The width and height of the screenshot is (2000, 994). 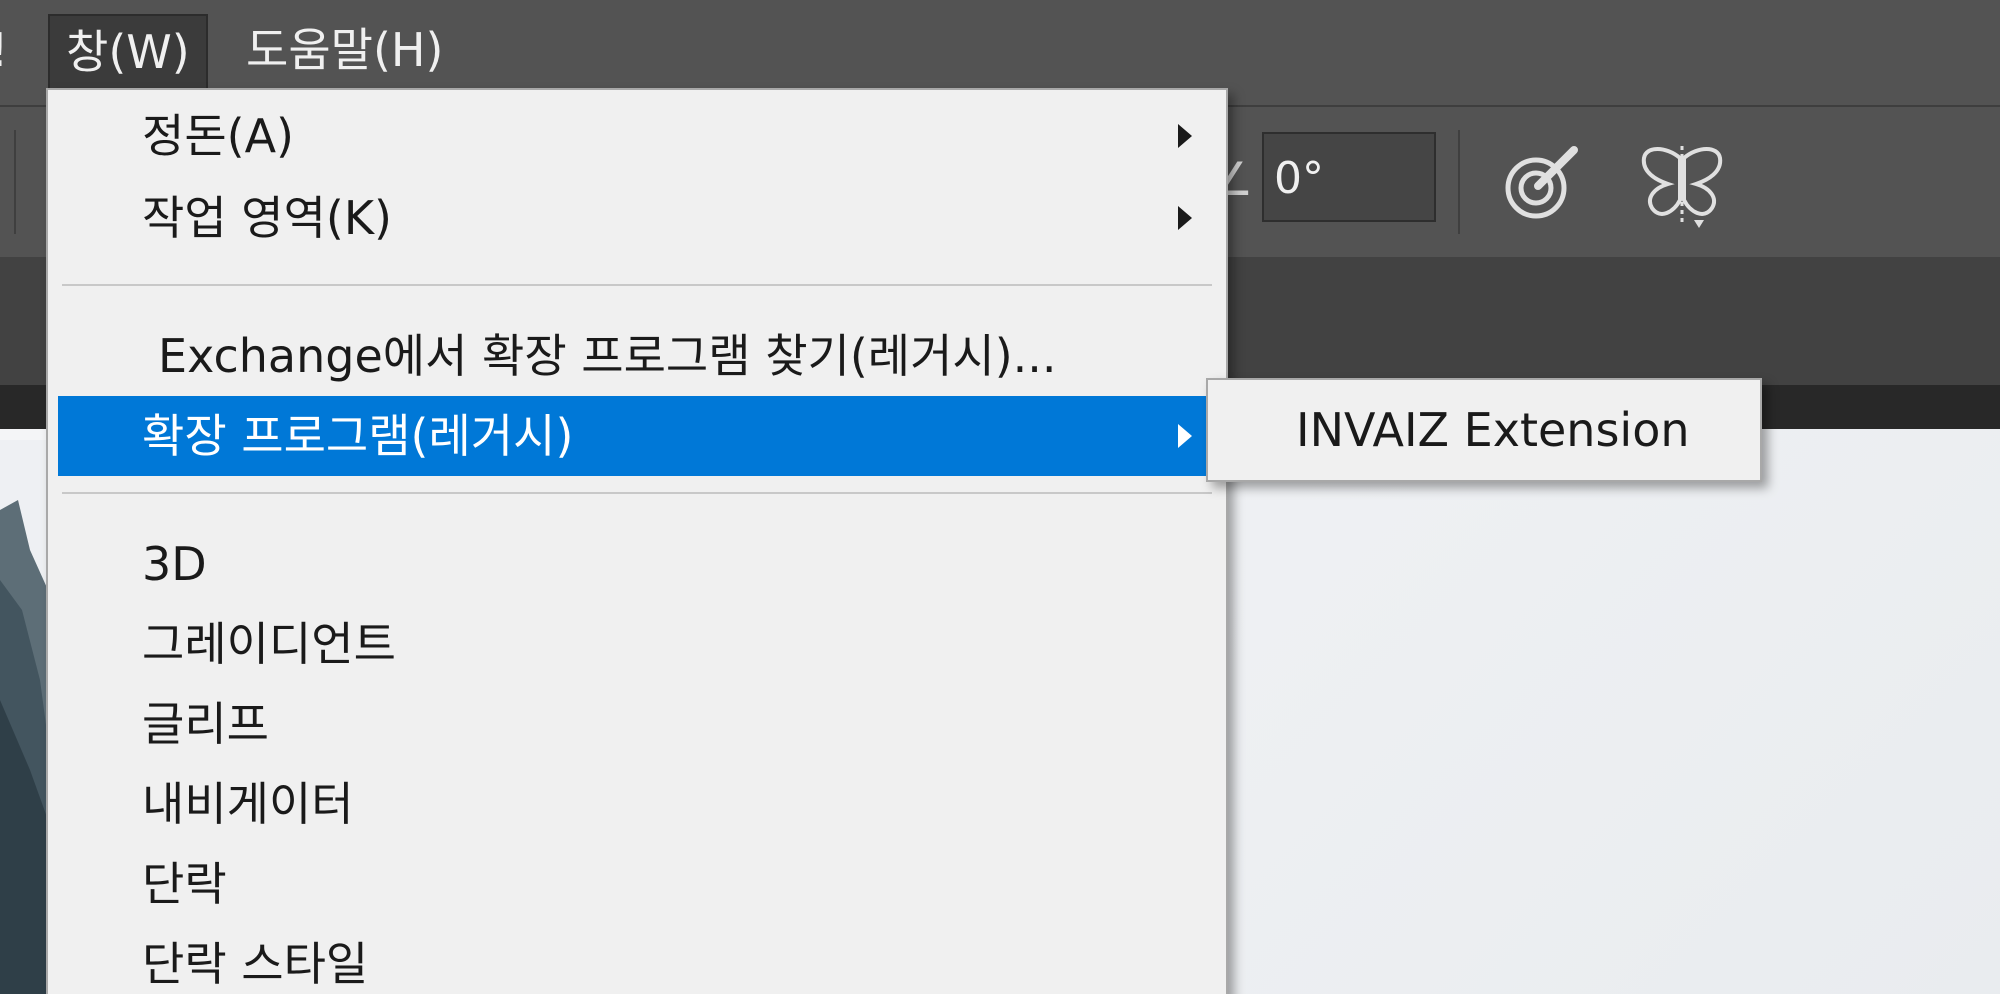 I want to click on menu-item-workspace: 작업 영역(K), so click(x=638, y=218).